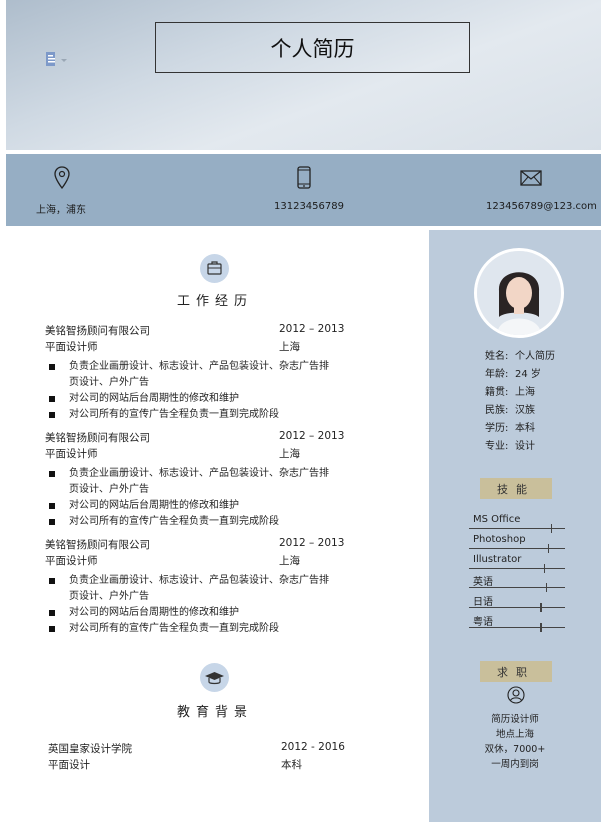  Describe the element at coordinates (497, 519) in the screenshot. I see `skill-label: MS Office` at that location.